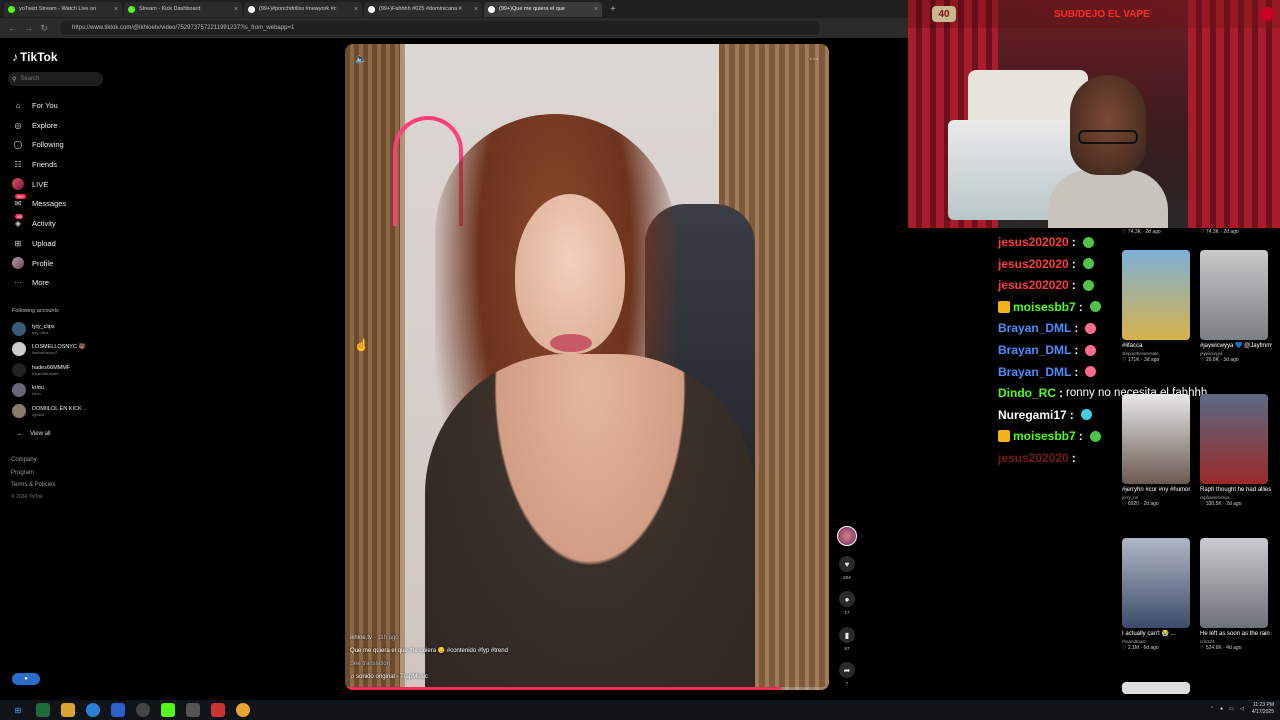  What do you see at coordinates (847, 564) in the screenshot?
I see `heart-icon: ♥` at bounding box center [847, 564].